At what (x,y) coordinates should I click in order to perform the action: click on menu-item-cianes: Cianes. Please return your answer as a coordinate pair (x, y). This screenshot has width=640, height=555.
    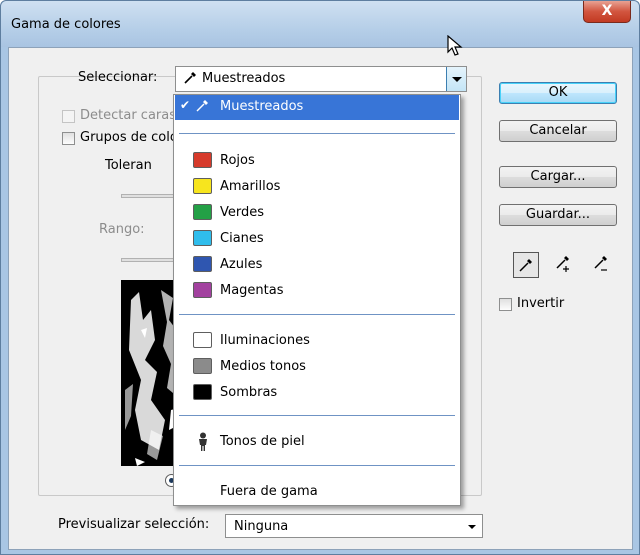
    Looking at the image, I should click on (317, 239).